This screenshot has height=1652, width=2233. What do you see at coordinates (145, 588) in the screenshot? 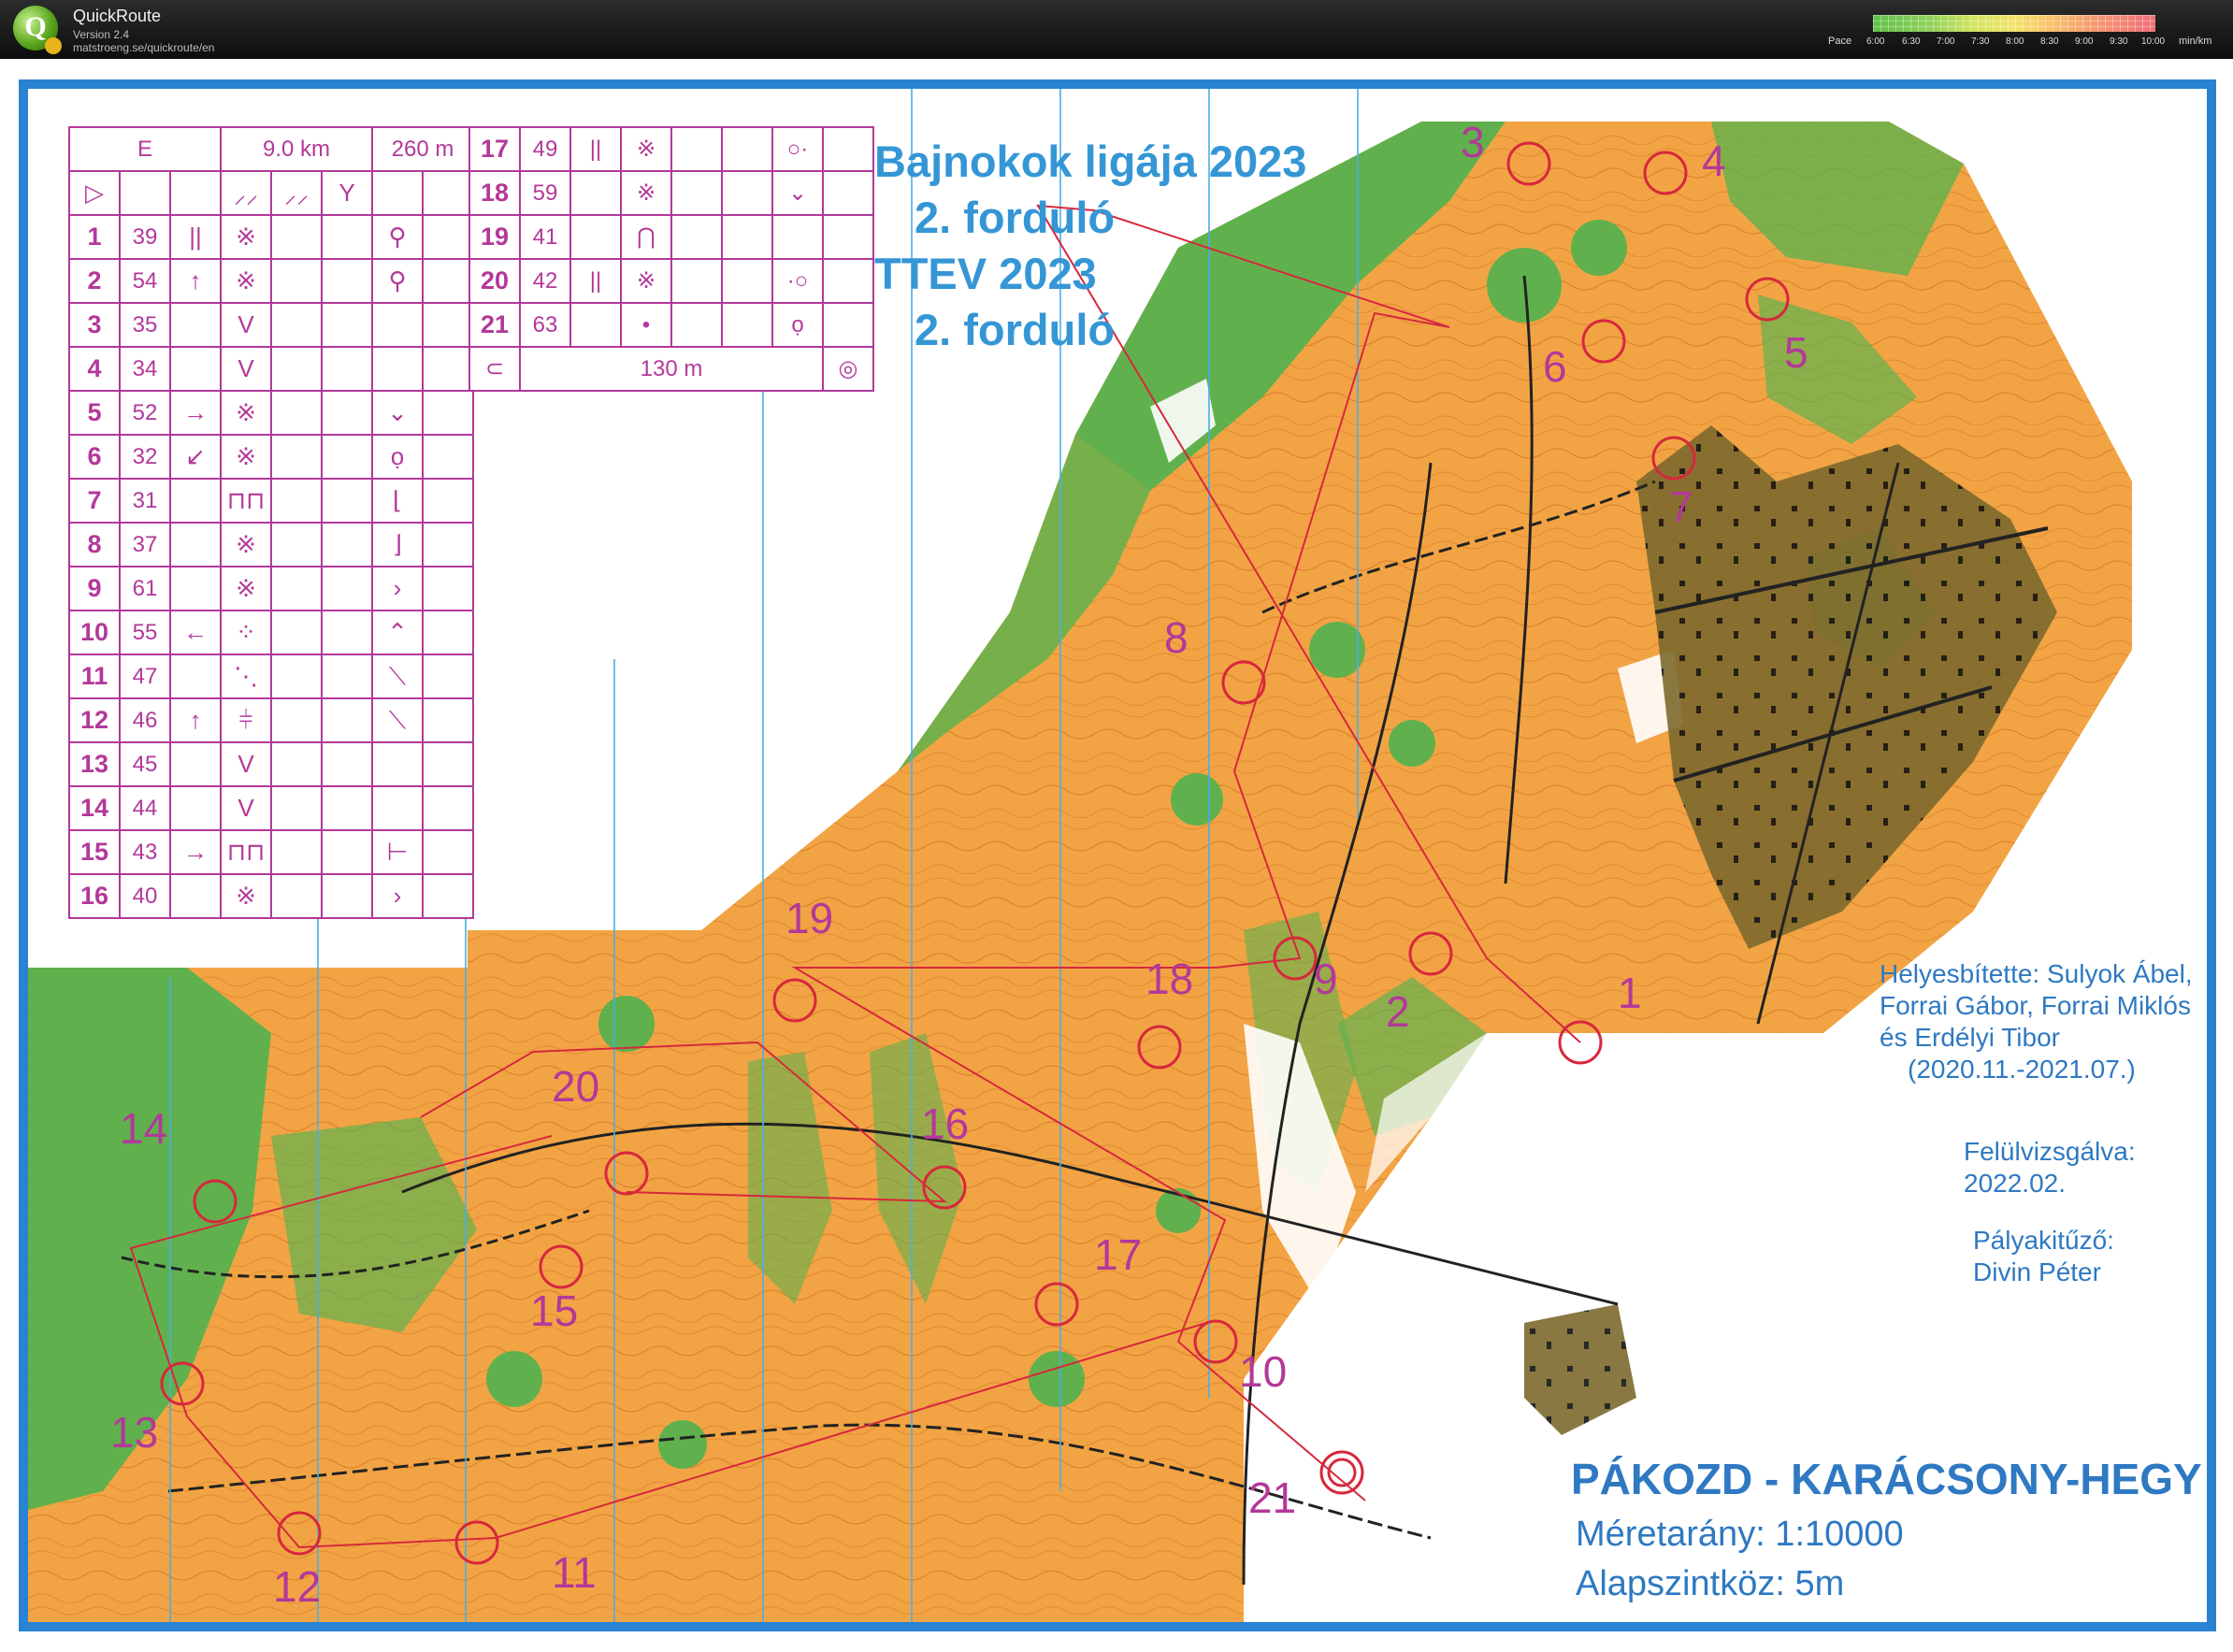
I see `cd-cell: 61` at bounding box center [145, 588].